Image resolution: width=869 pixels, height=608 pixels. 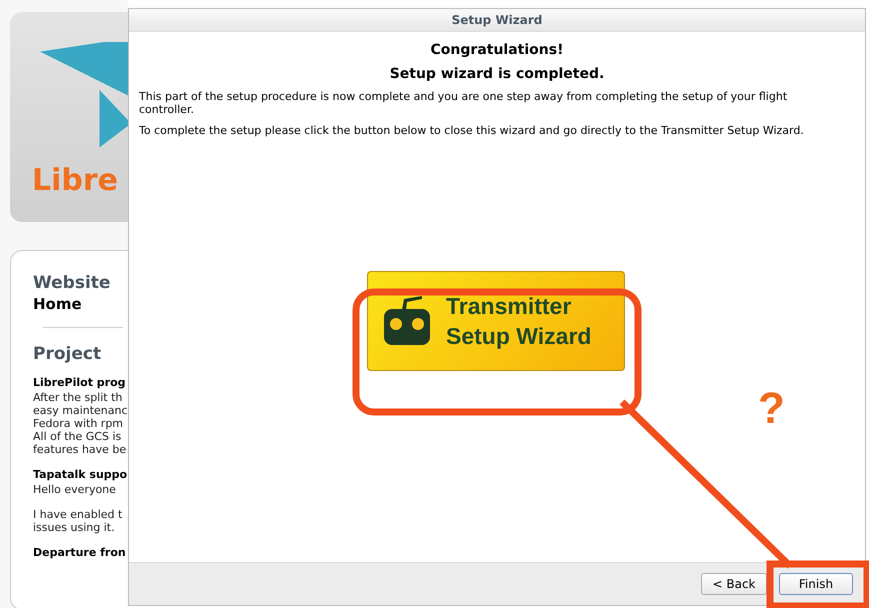 What do you see at coordinates (78, 521) in the screenshot?
I see `news-text: I have enabled t issues using it.` at bounding box center [78, 521].